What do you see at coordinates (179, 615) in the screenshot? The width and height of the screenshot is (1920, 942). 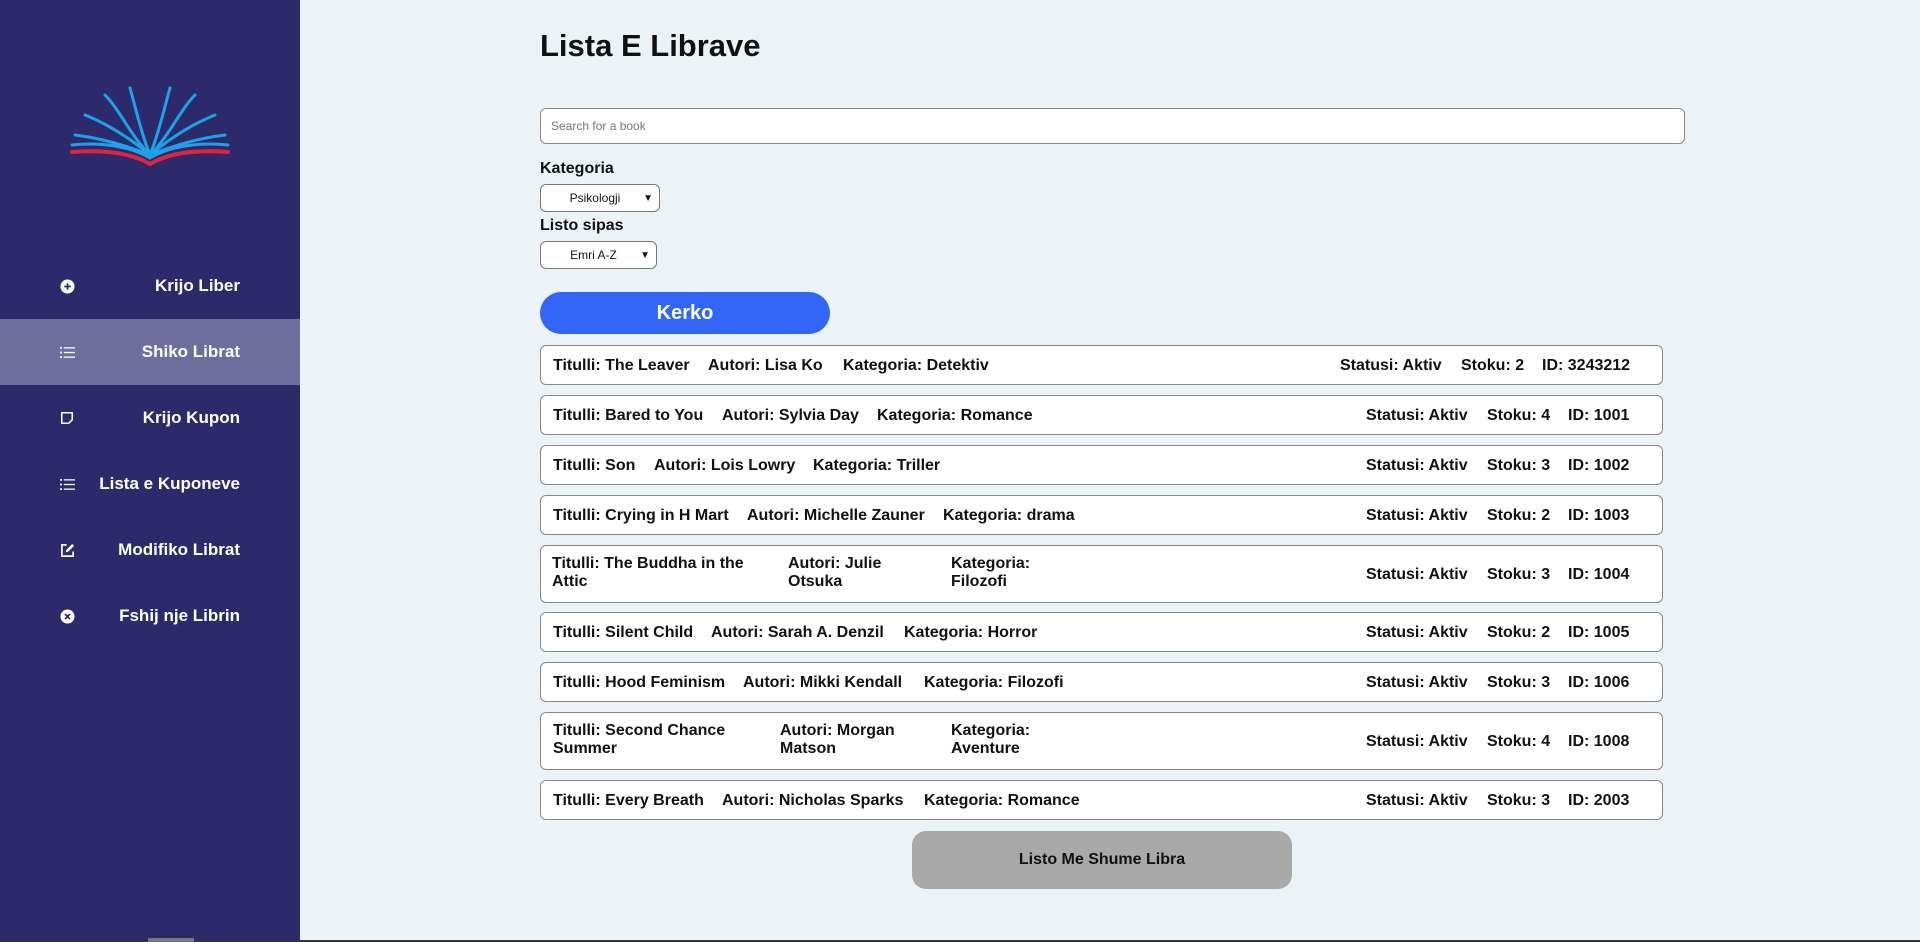 I see `sidebar-item-label: Fshij nje Librin` at bounding box center [179, 615].